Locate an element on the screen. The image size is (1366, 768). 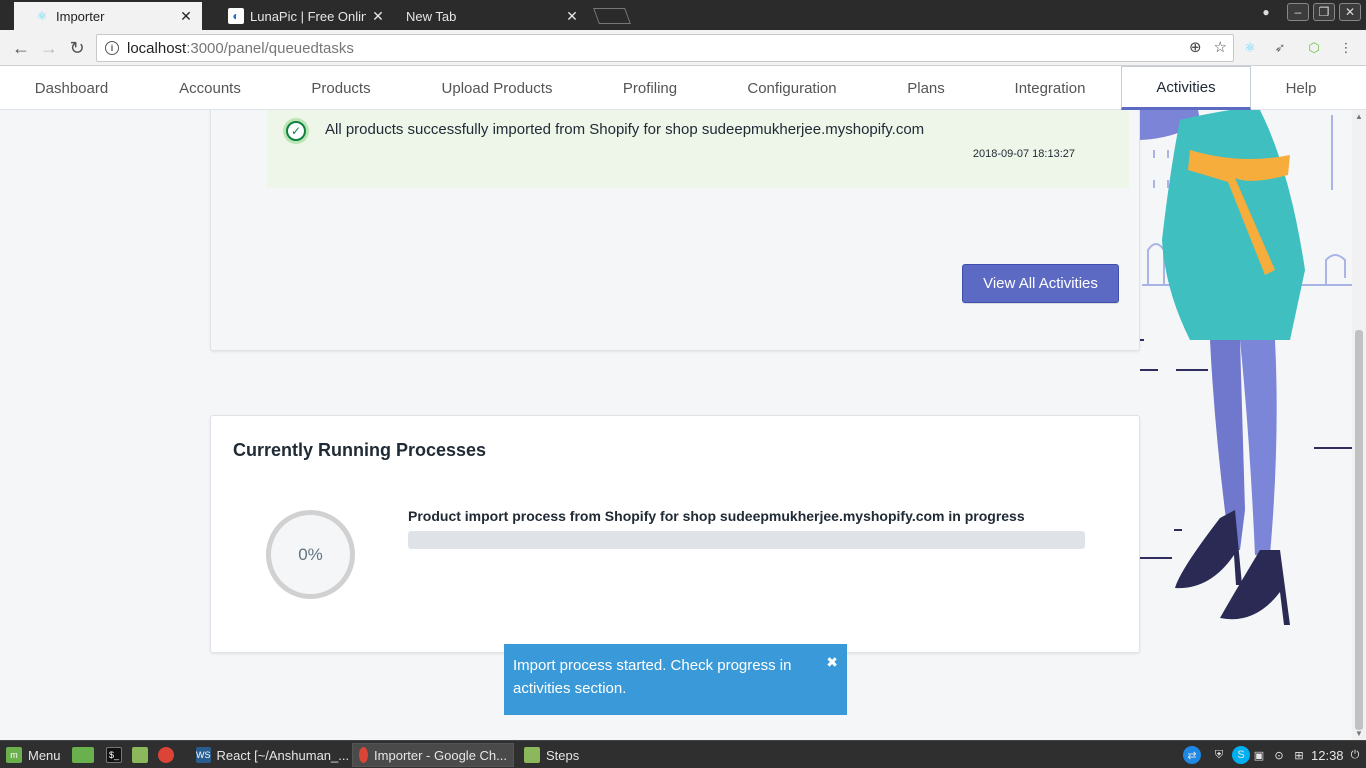
new-tab-button is located at coordinates (612, 16).